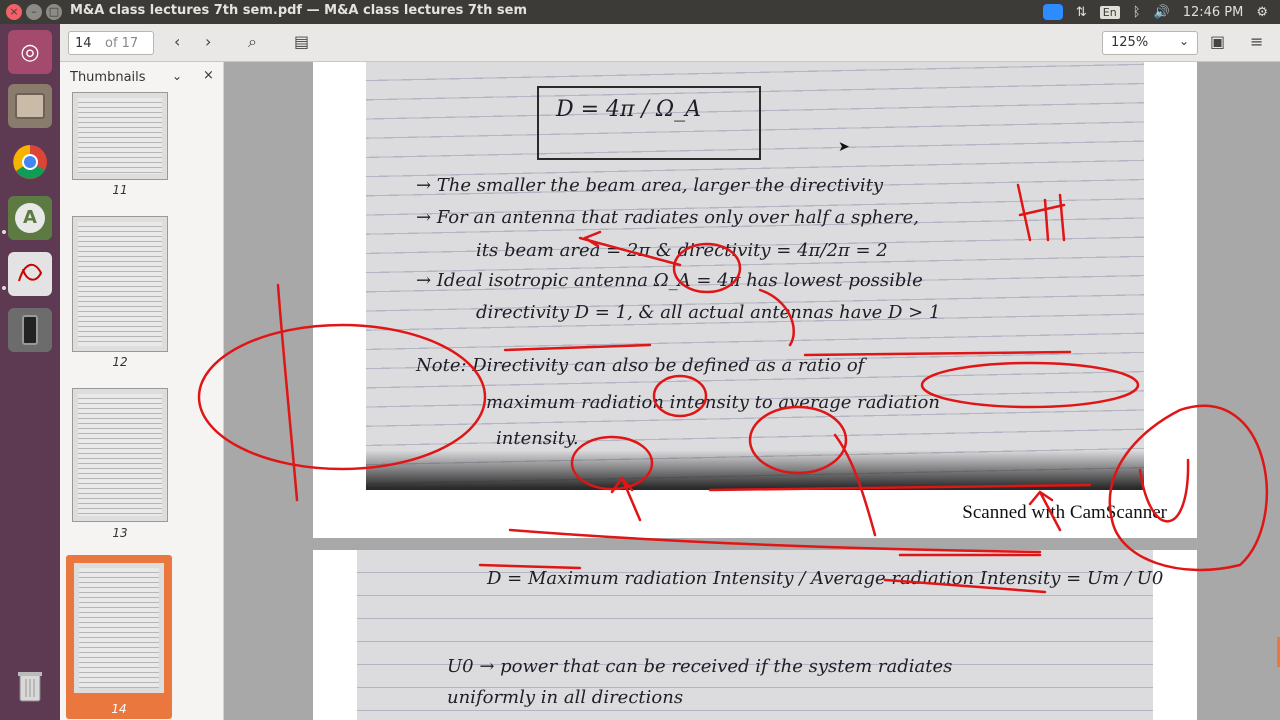 This screenshot has width=1280, height=720. What do you see at coordinates (120, 190) in the screenshot?
I see `thumbnail-label: 11` at bounding box center [120, 190].